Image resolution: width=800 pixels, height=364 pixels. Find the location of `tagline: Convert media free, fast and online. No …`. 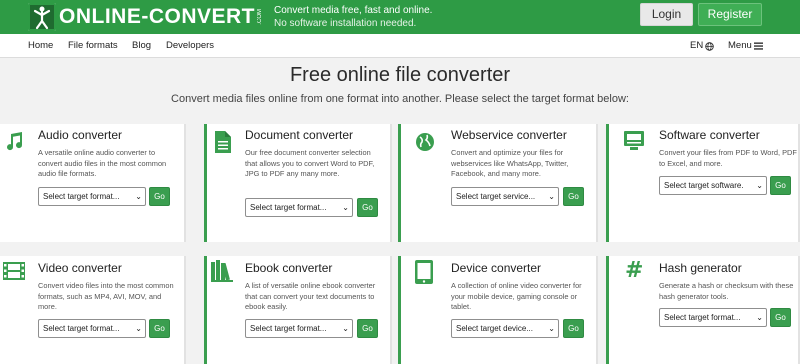

tagline: Convert media free, fast and online. No … is located at coordinates (353, 17).